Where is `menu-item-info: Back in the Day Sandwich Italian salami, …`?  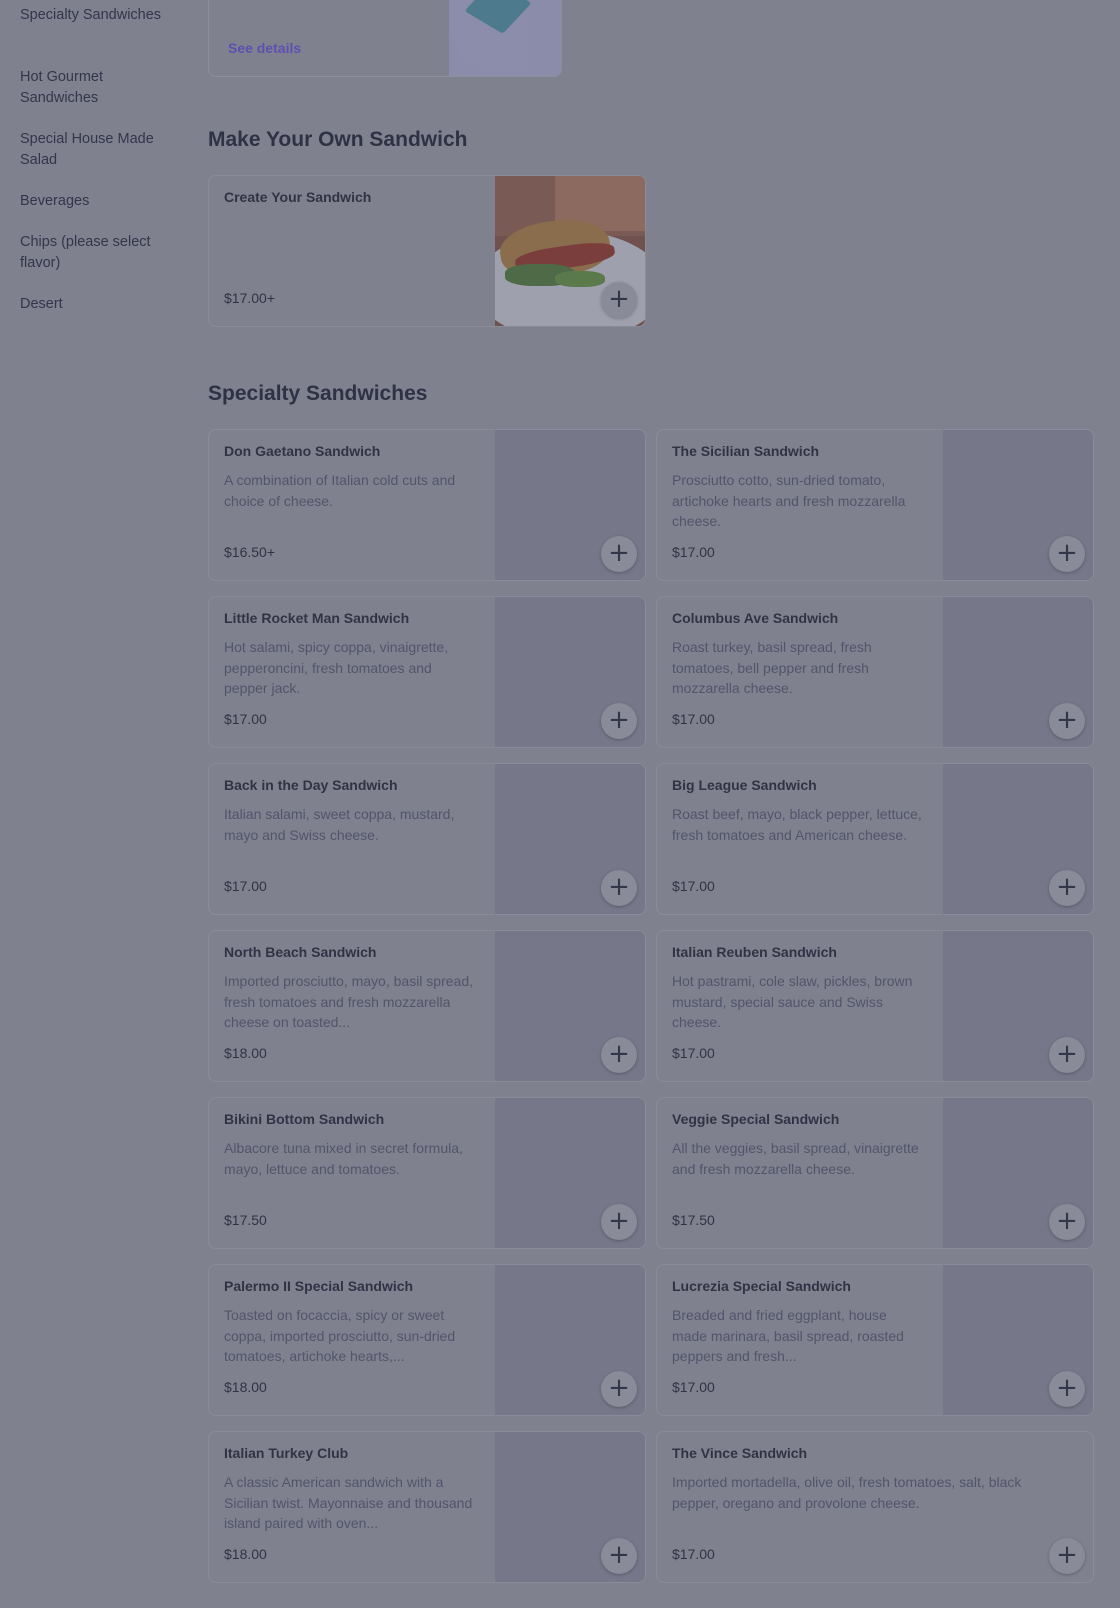
menu-item-info: Back in the Day Sandwich Italian salami, … is located at coordinates (349, 839).